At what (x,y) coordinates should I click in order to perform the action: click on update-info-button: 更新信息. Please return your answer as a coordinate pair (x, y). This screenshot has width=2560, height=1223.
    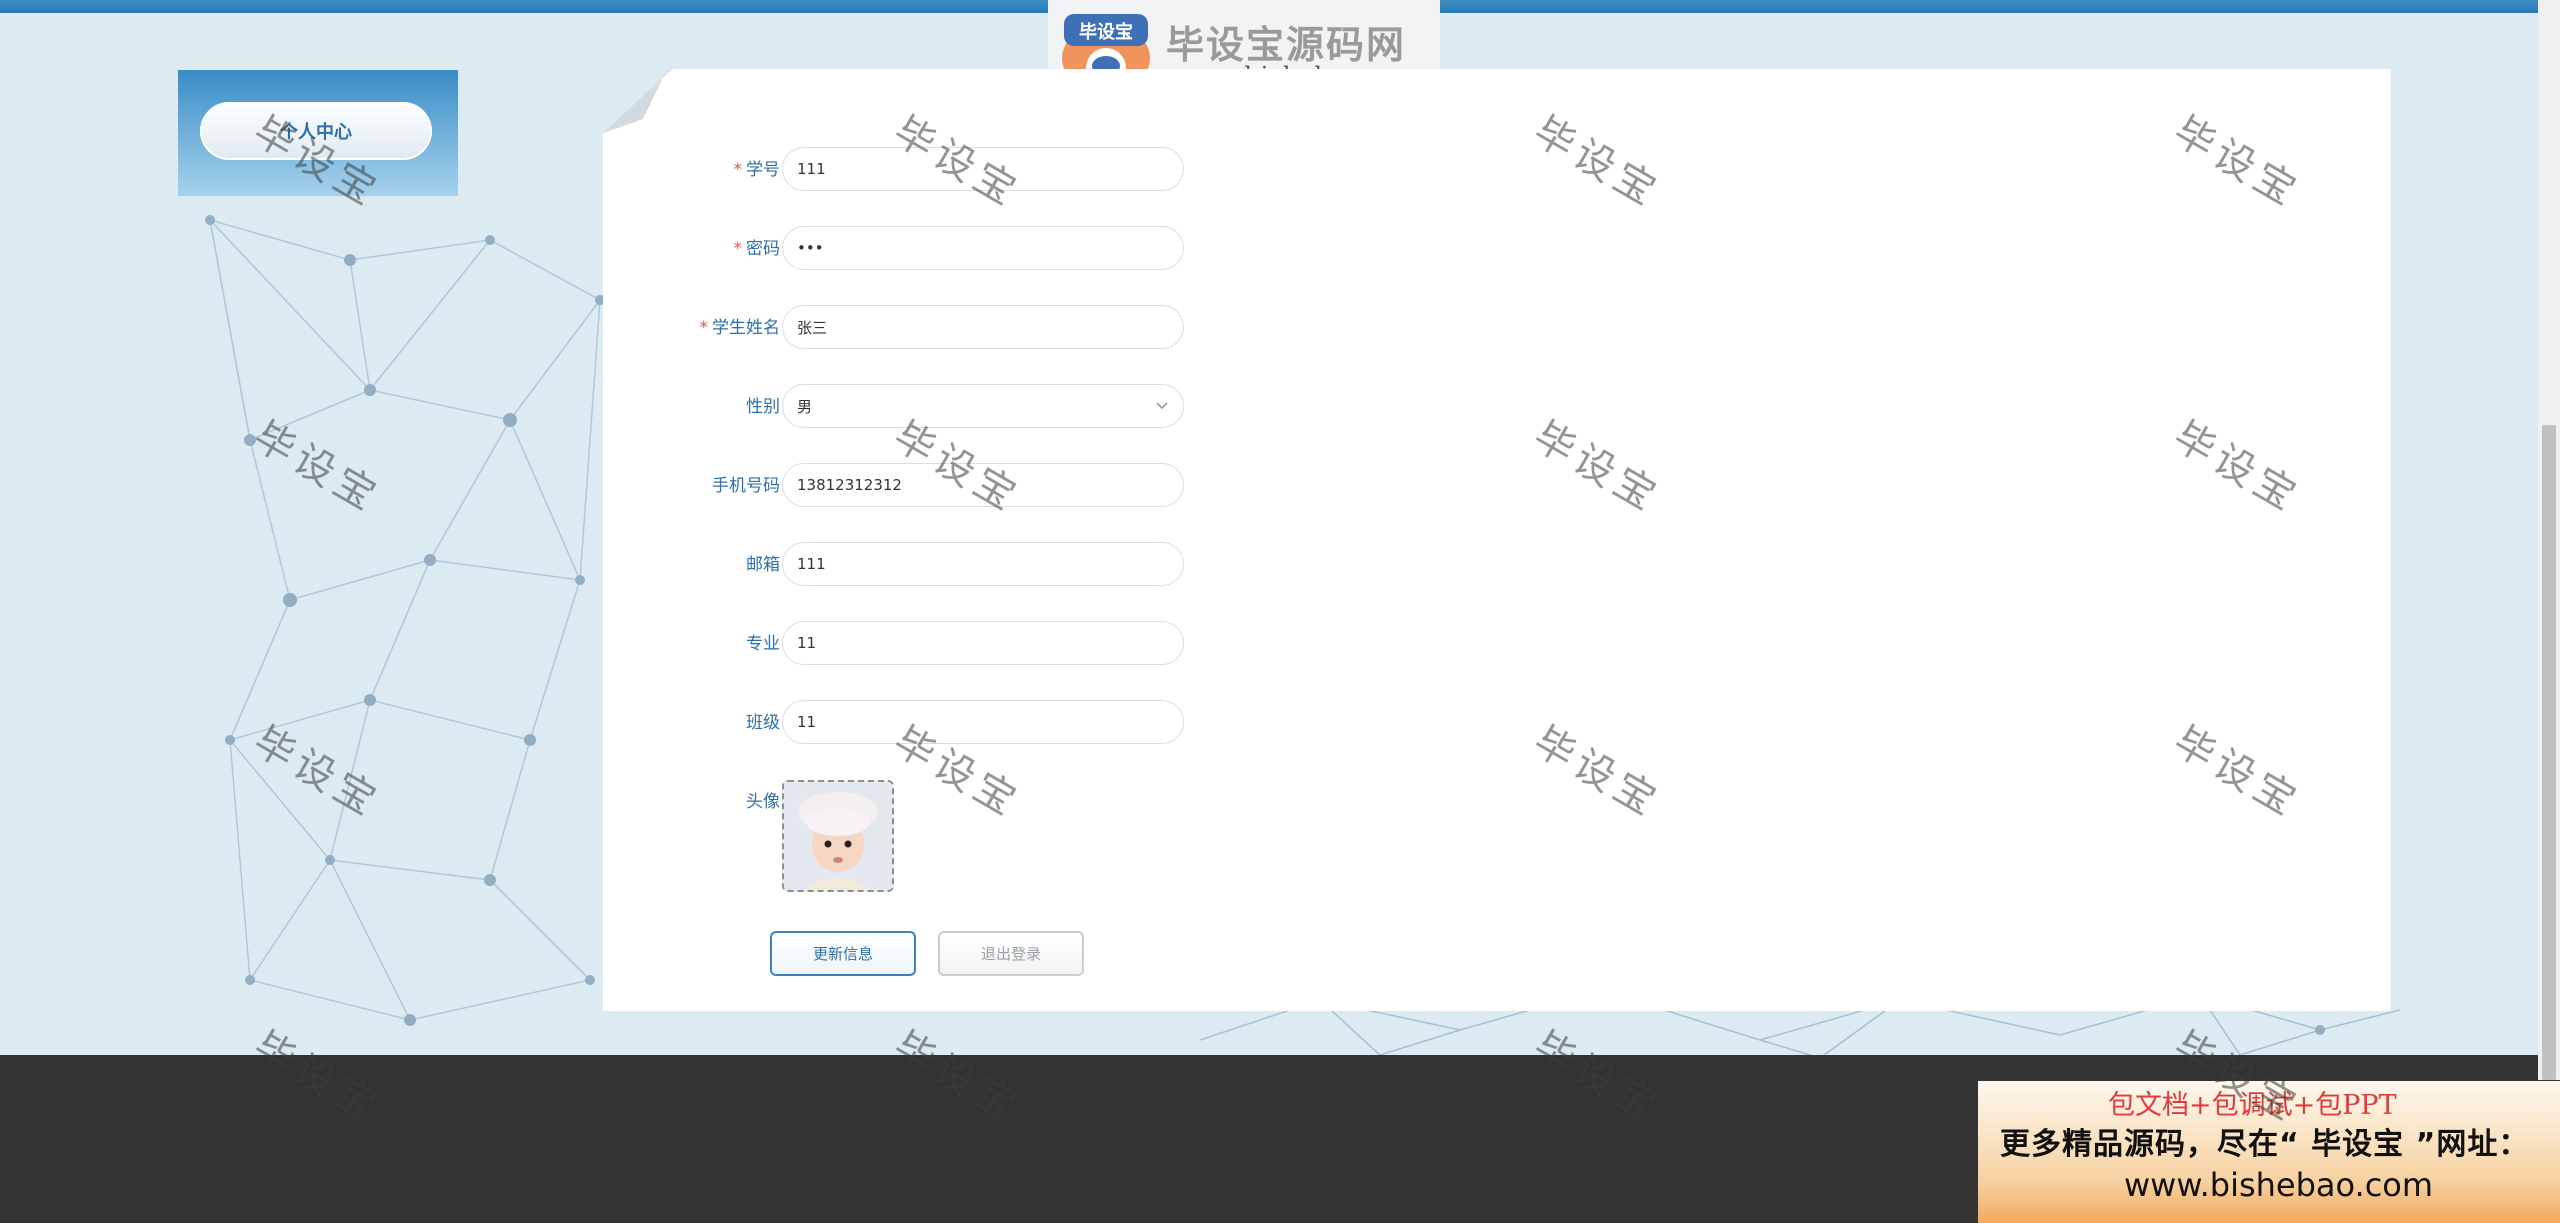
    Looking at the image, I should click on (843, 953).